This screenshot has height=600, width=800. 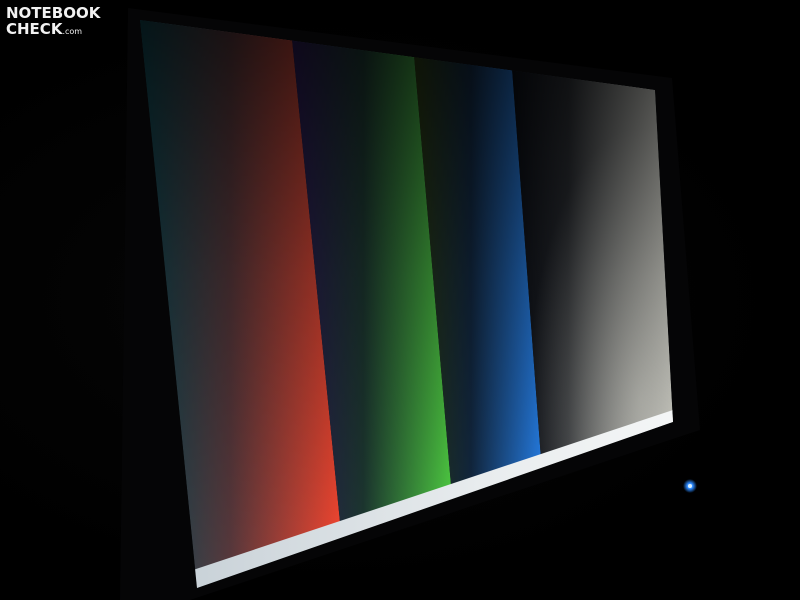 What do you see at coordinates (72, 31) in the screenshot?
I see `logo-suffix: .com` at bounding box center [72, 31].